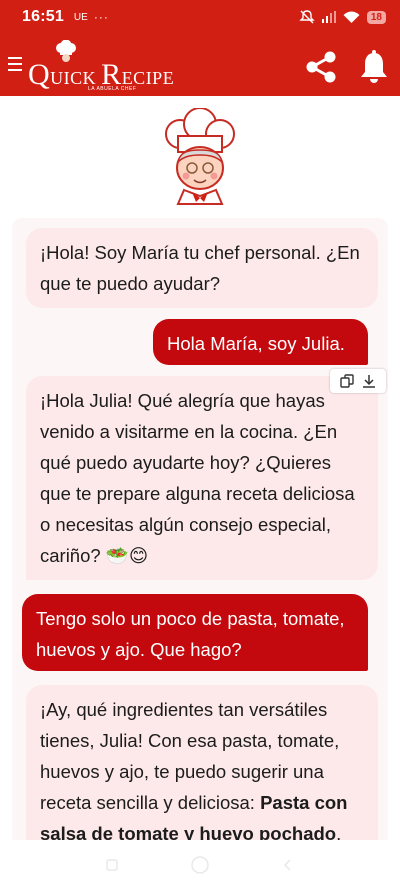  I want to click on share-icon, so click(321, 67).